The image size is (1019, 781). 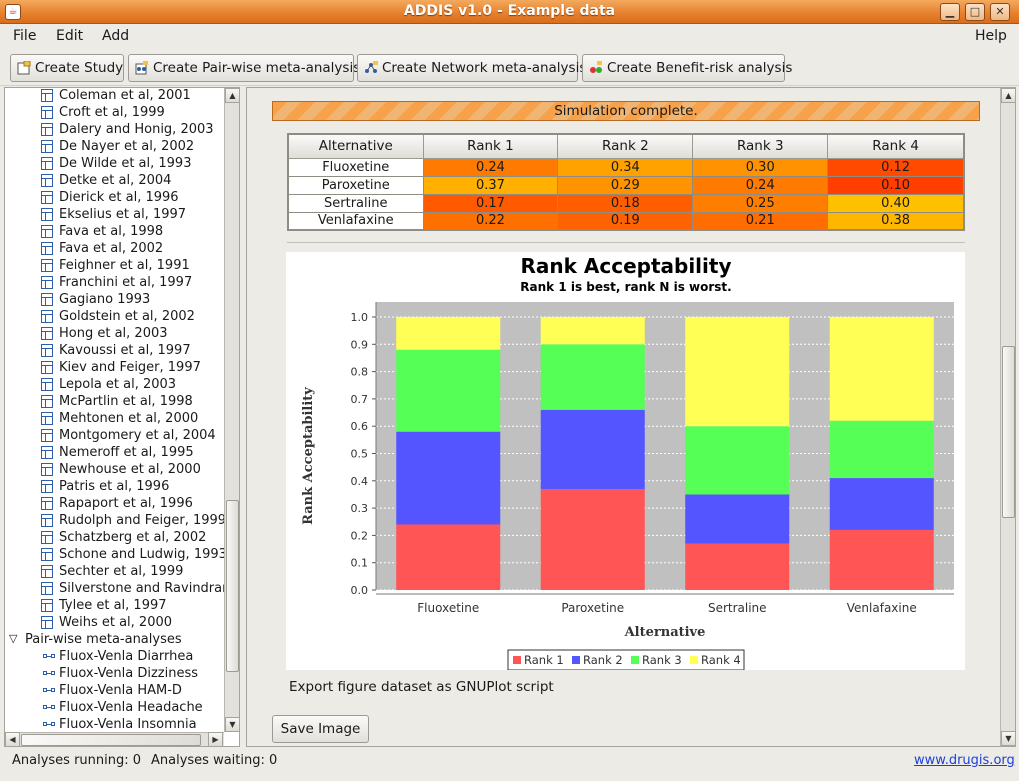 What do you see at coordinates (626, 203) in the screenshot?
I see `table-row: Sertraline 0.17 0.18 0.25 0.40` at bounding box center [626, 203].